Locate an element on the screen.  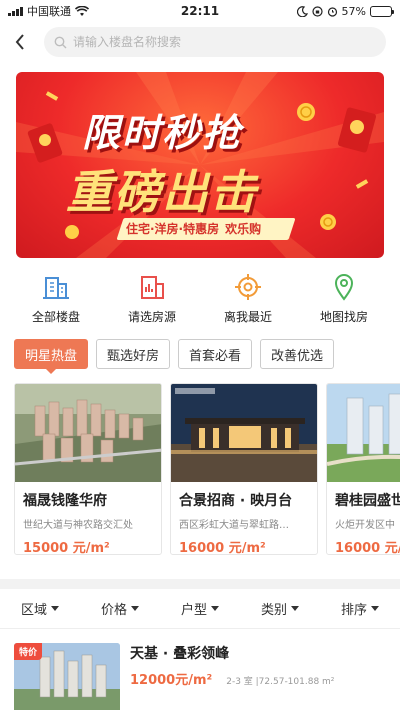
map-pin-icon is located at coordinates (344, 287).